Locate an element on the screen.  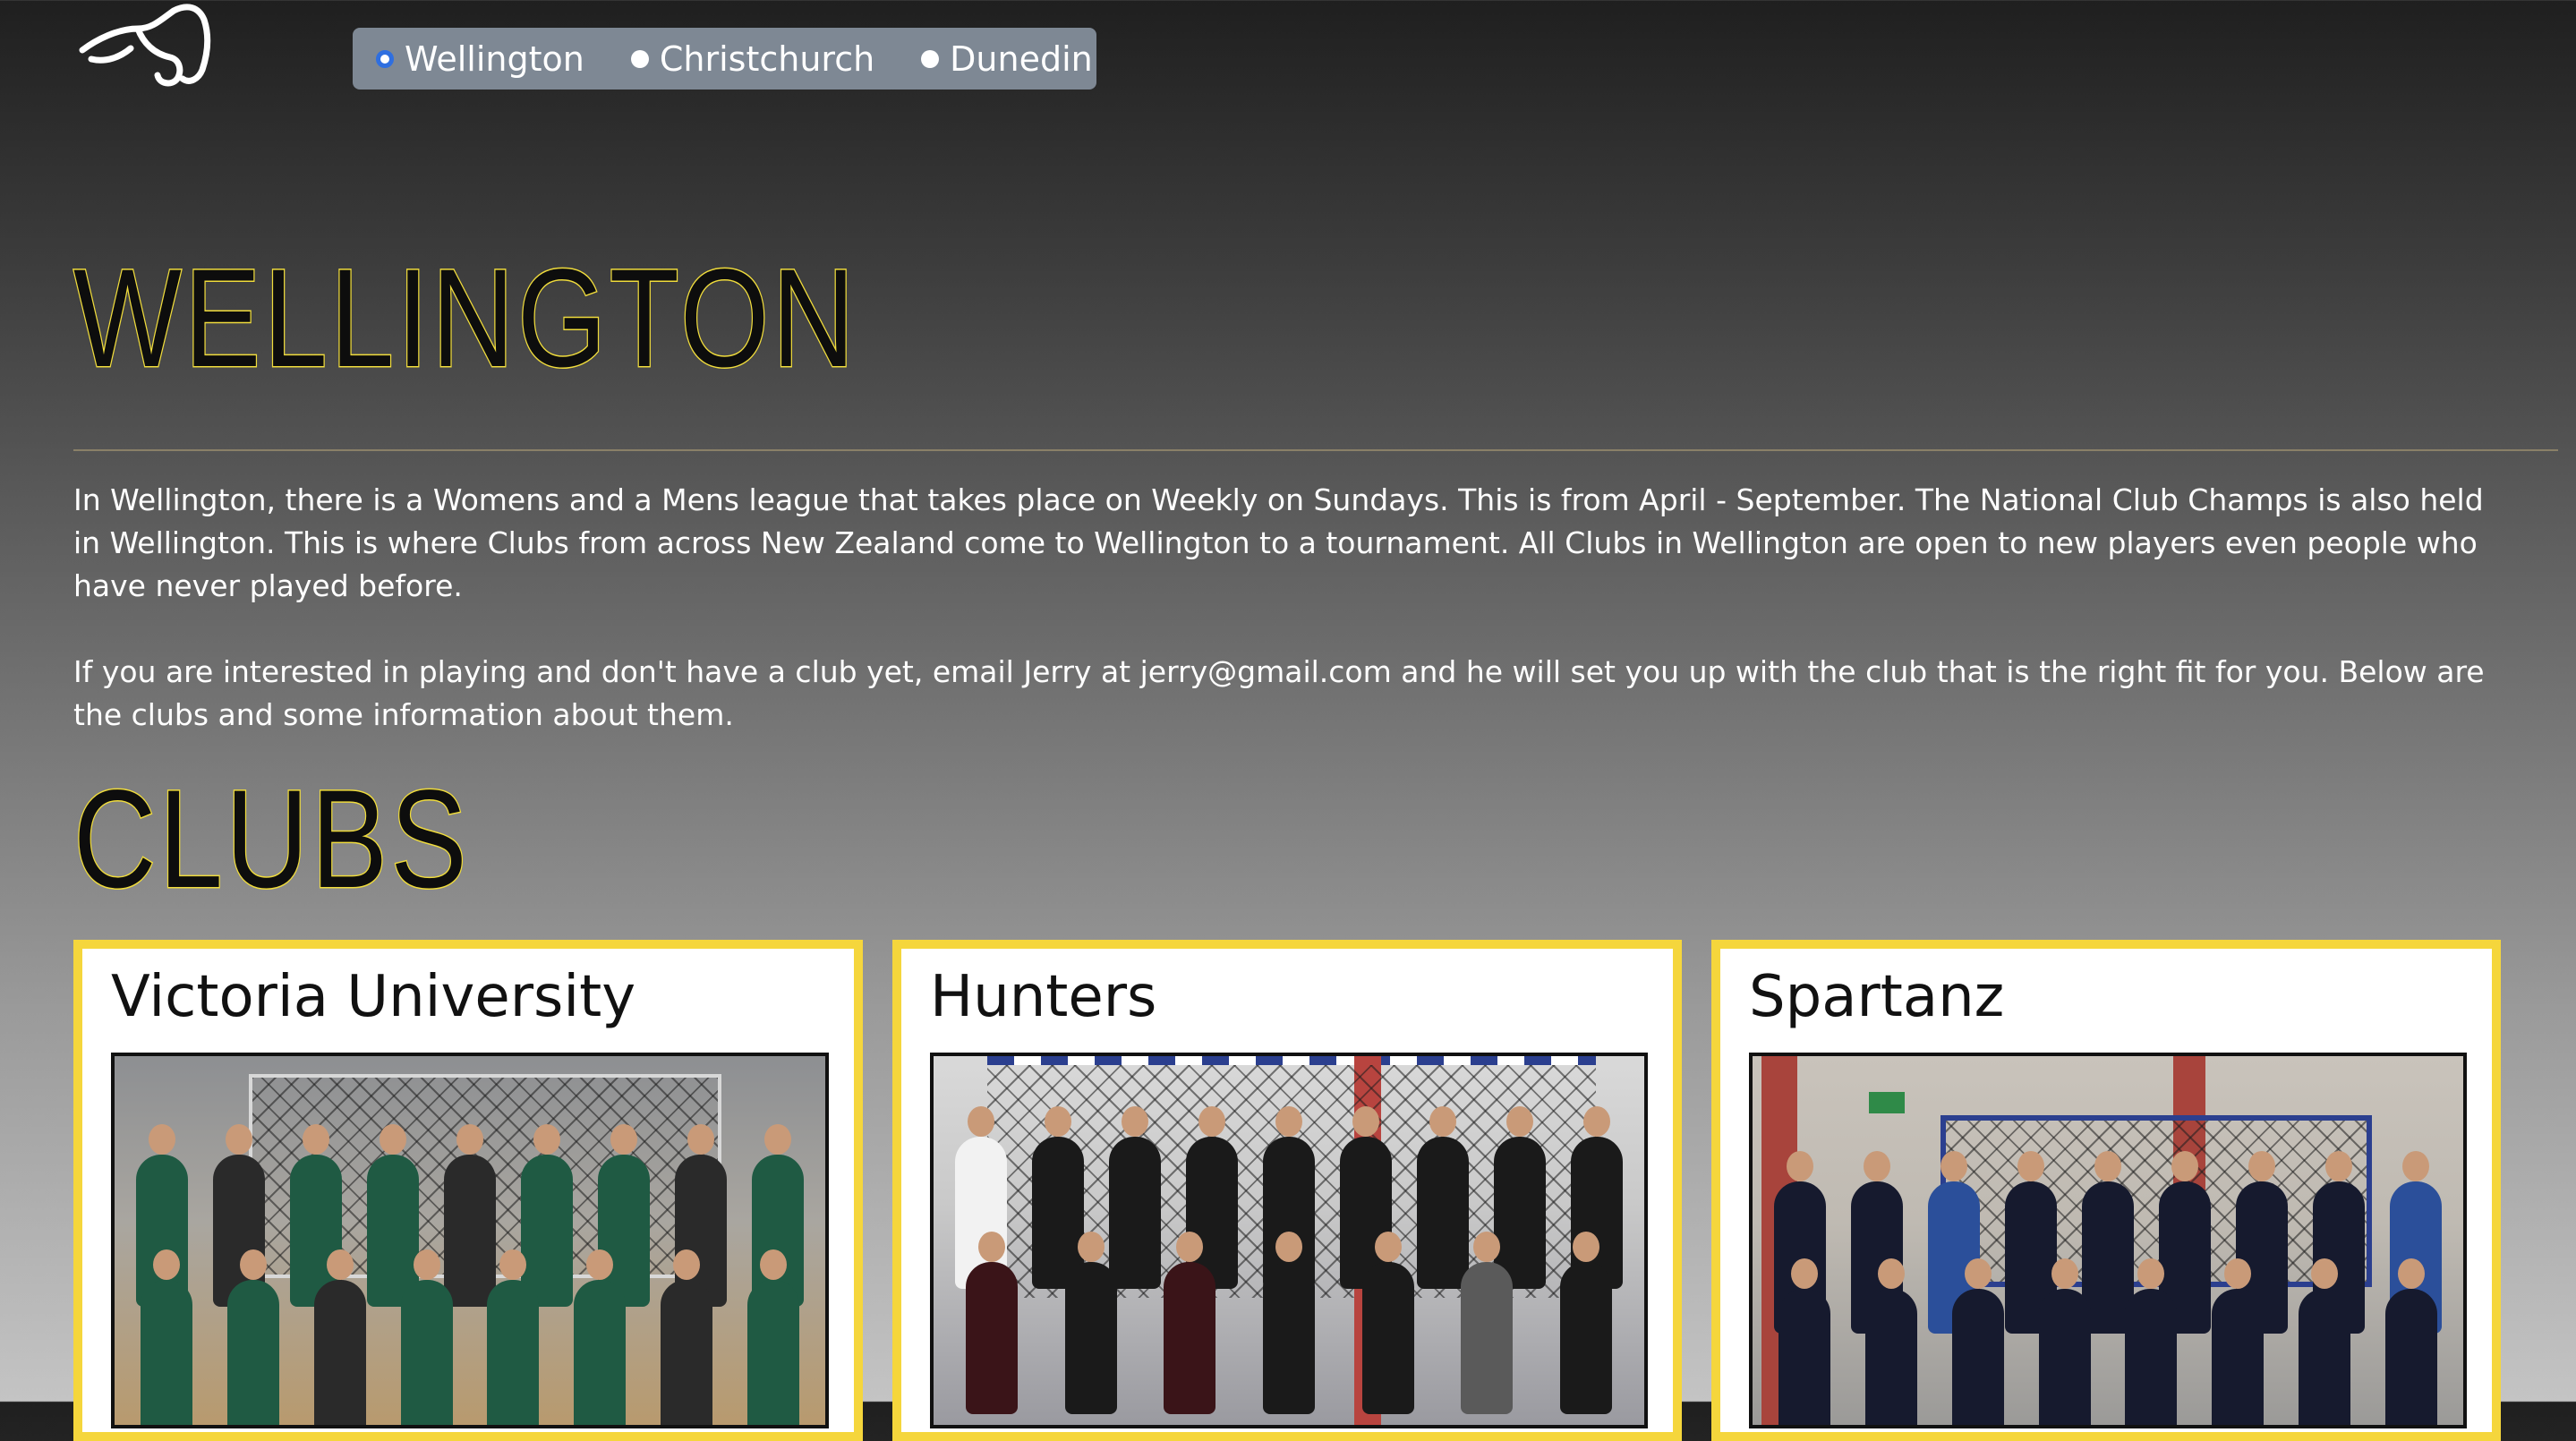
region-label: Dunedin is located at coordinates (1021, 58).